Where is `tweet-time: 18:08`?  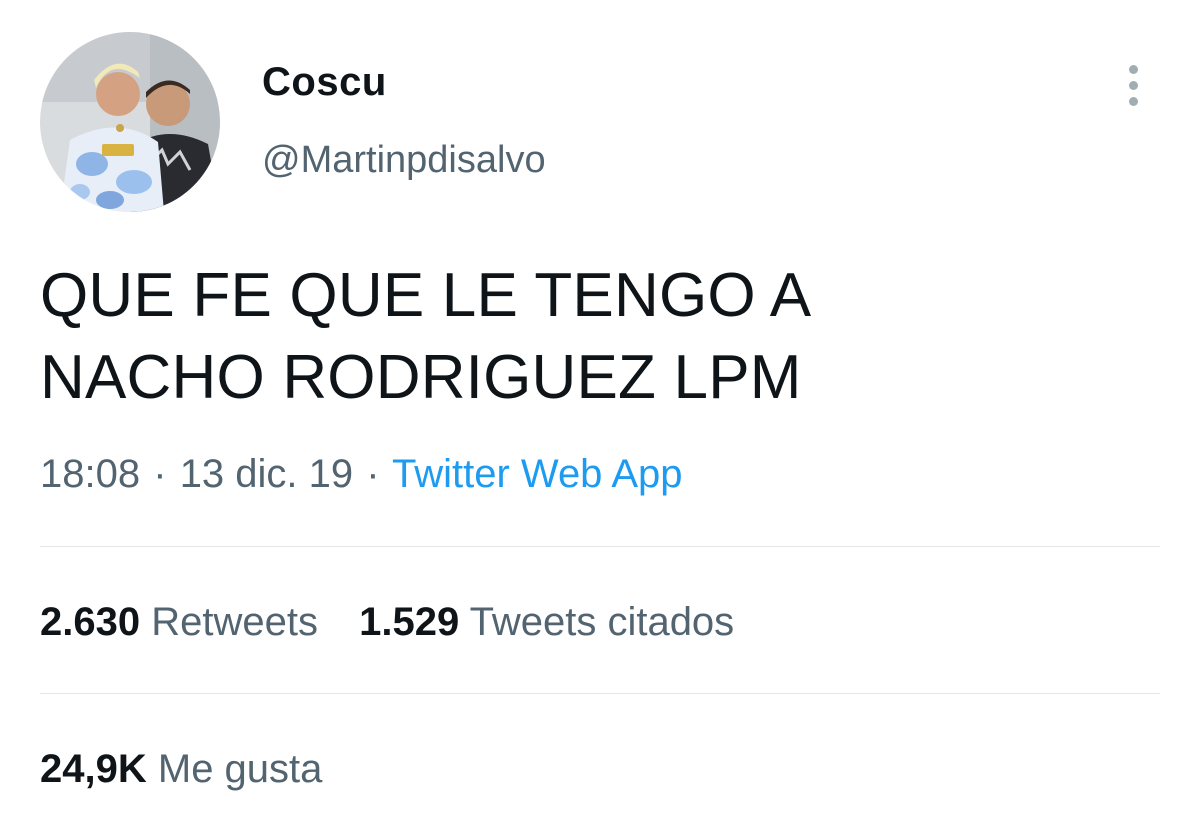
tweet-time: 18:08 is located at coordinates (90, 474).